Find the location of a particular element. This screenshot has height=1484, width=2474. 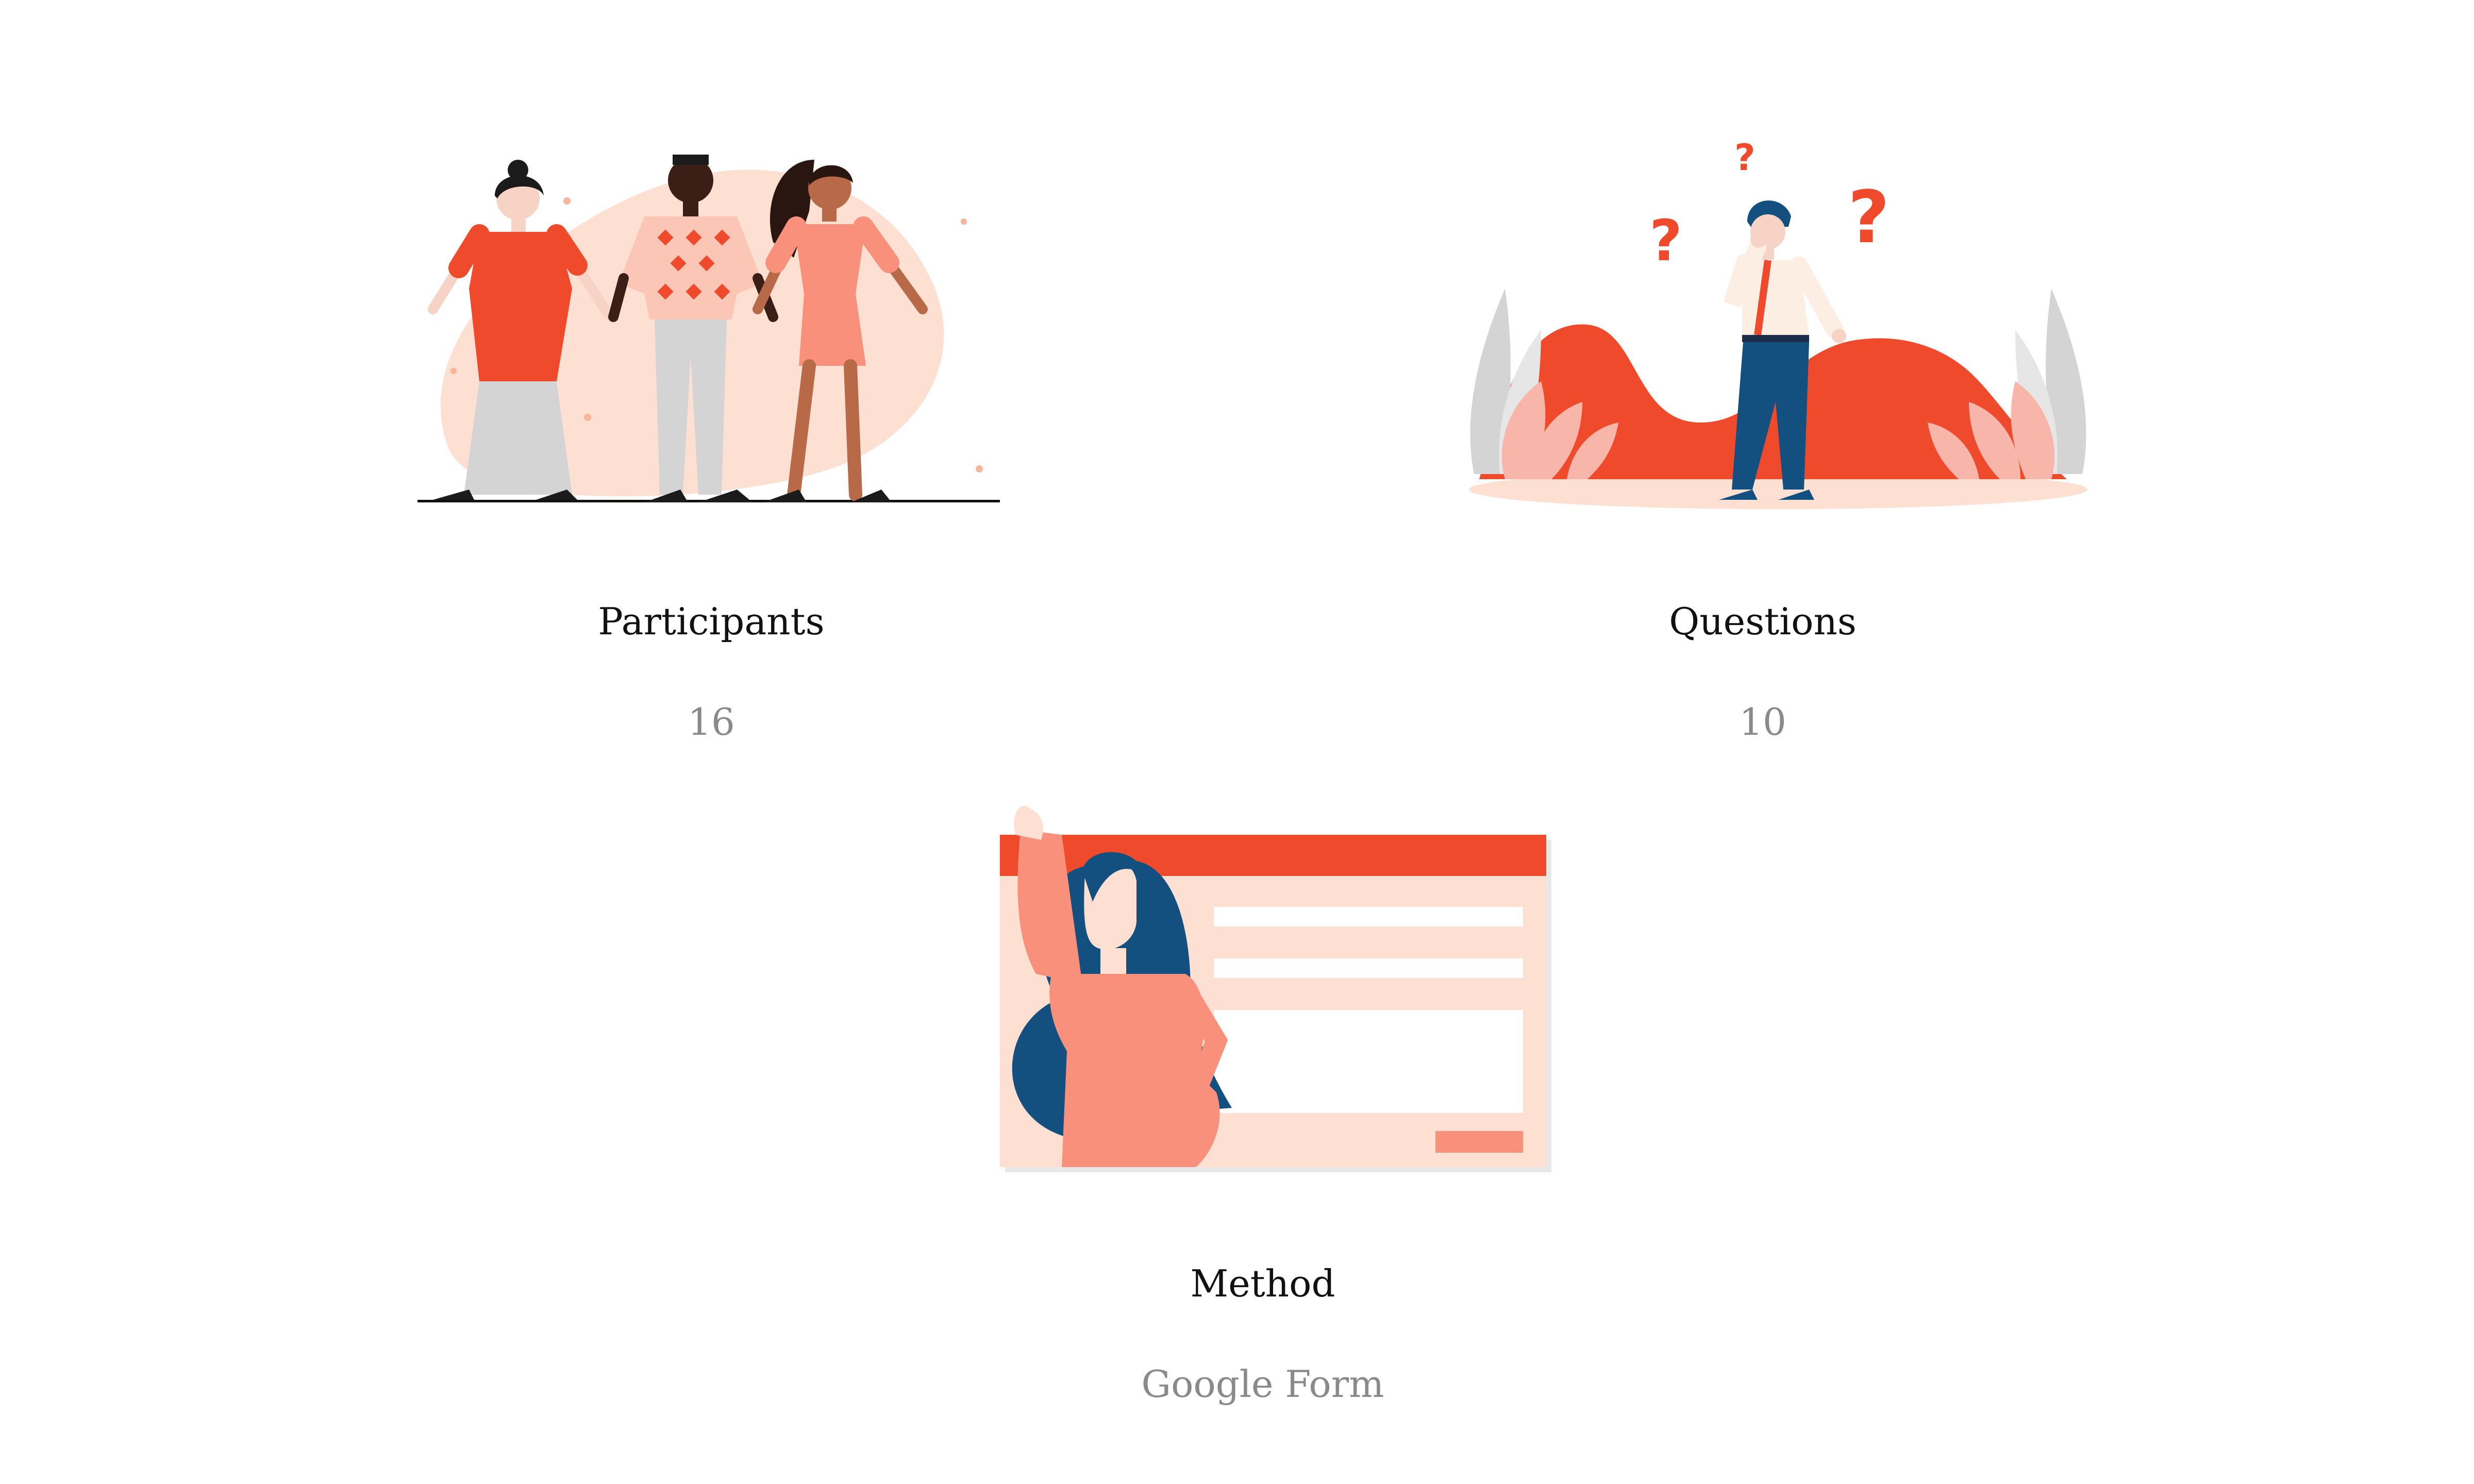

stat-label: Method is located at coordinates (1262, 1283).